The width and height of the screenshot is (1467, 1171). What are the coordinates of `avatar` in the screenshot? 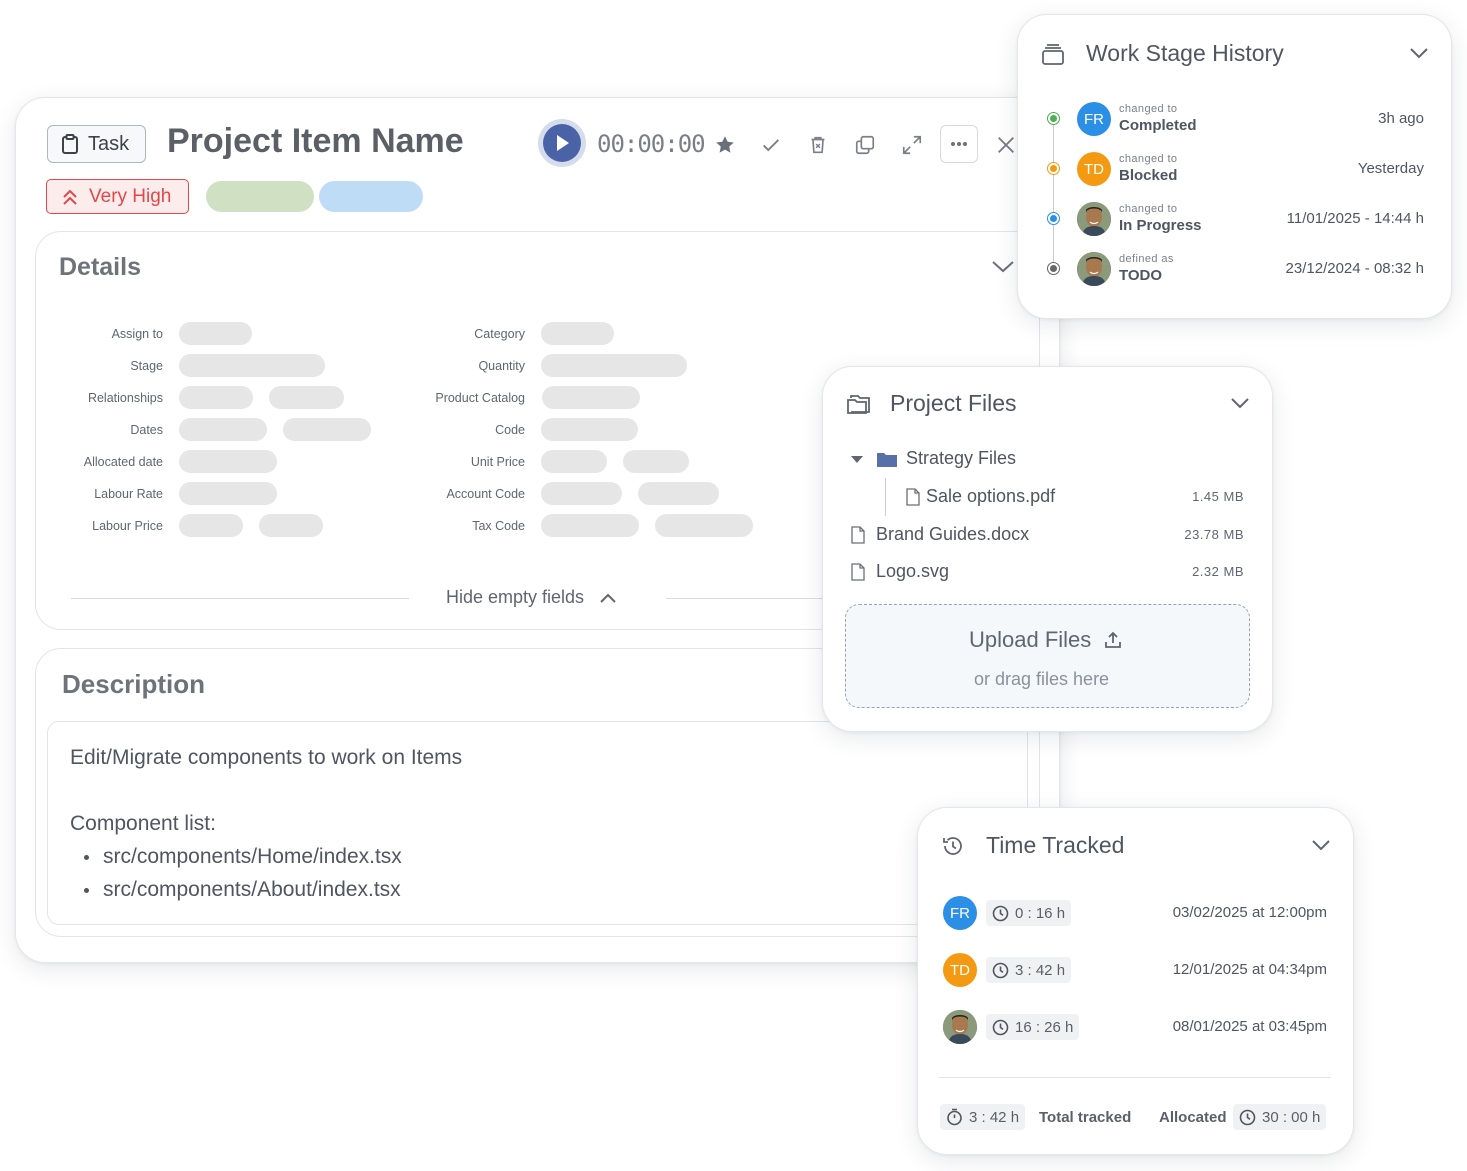 It's located at (1094, 219).